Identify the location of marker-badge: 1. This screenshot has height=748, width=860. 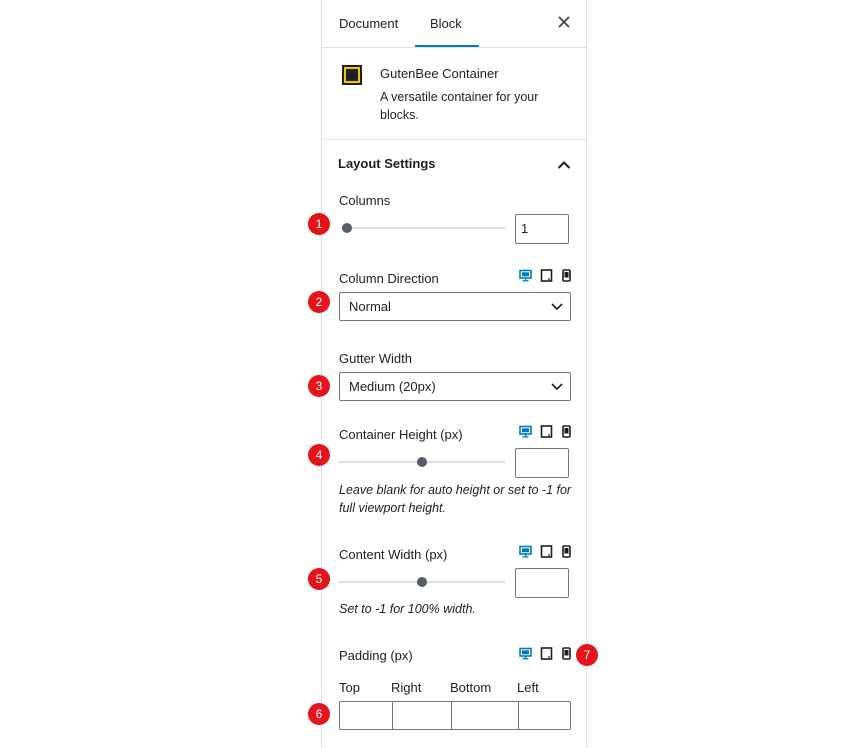
(319, 224).